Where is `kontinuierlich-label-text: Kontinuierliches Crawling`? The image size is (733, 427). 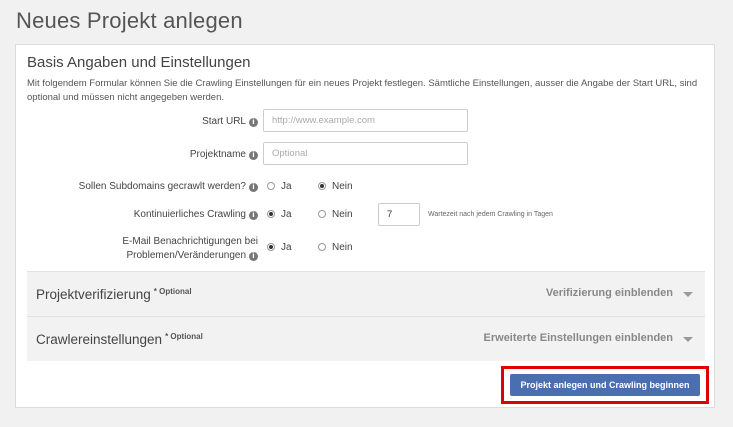
kontinuierlich-label-text: Kontinuierliches Crawling is located at coordinates (189, 214).